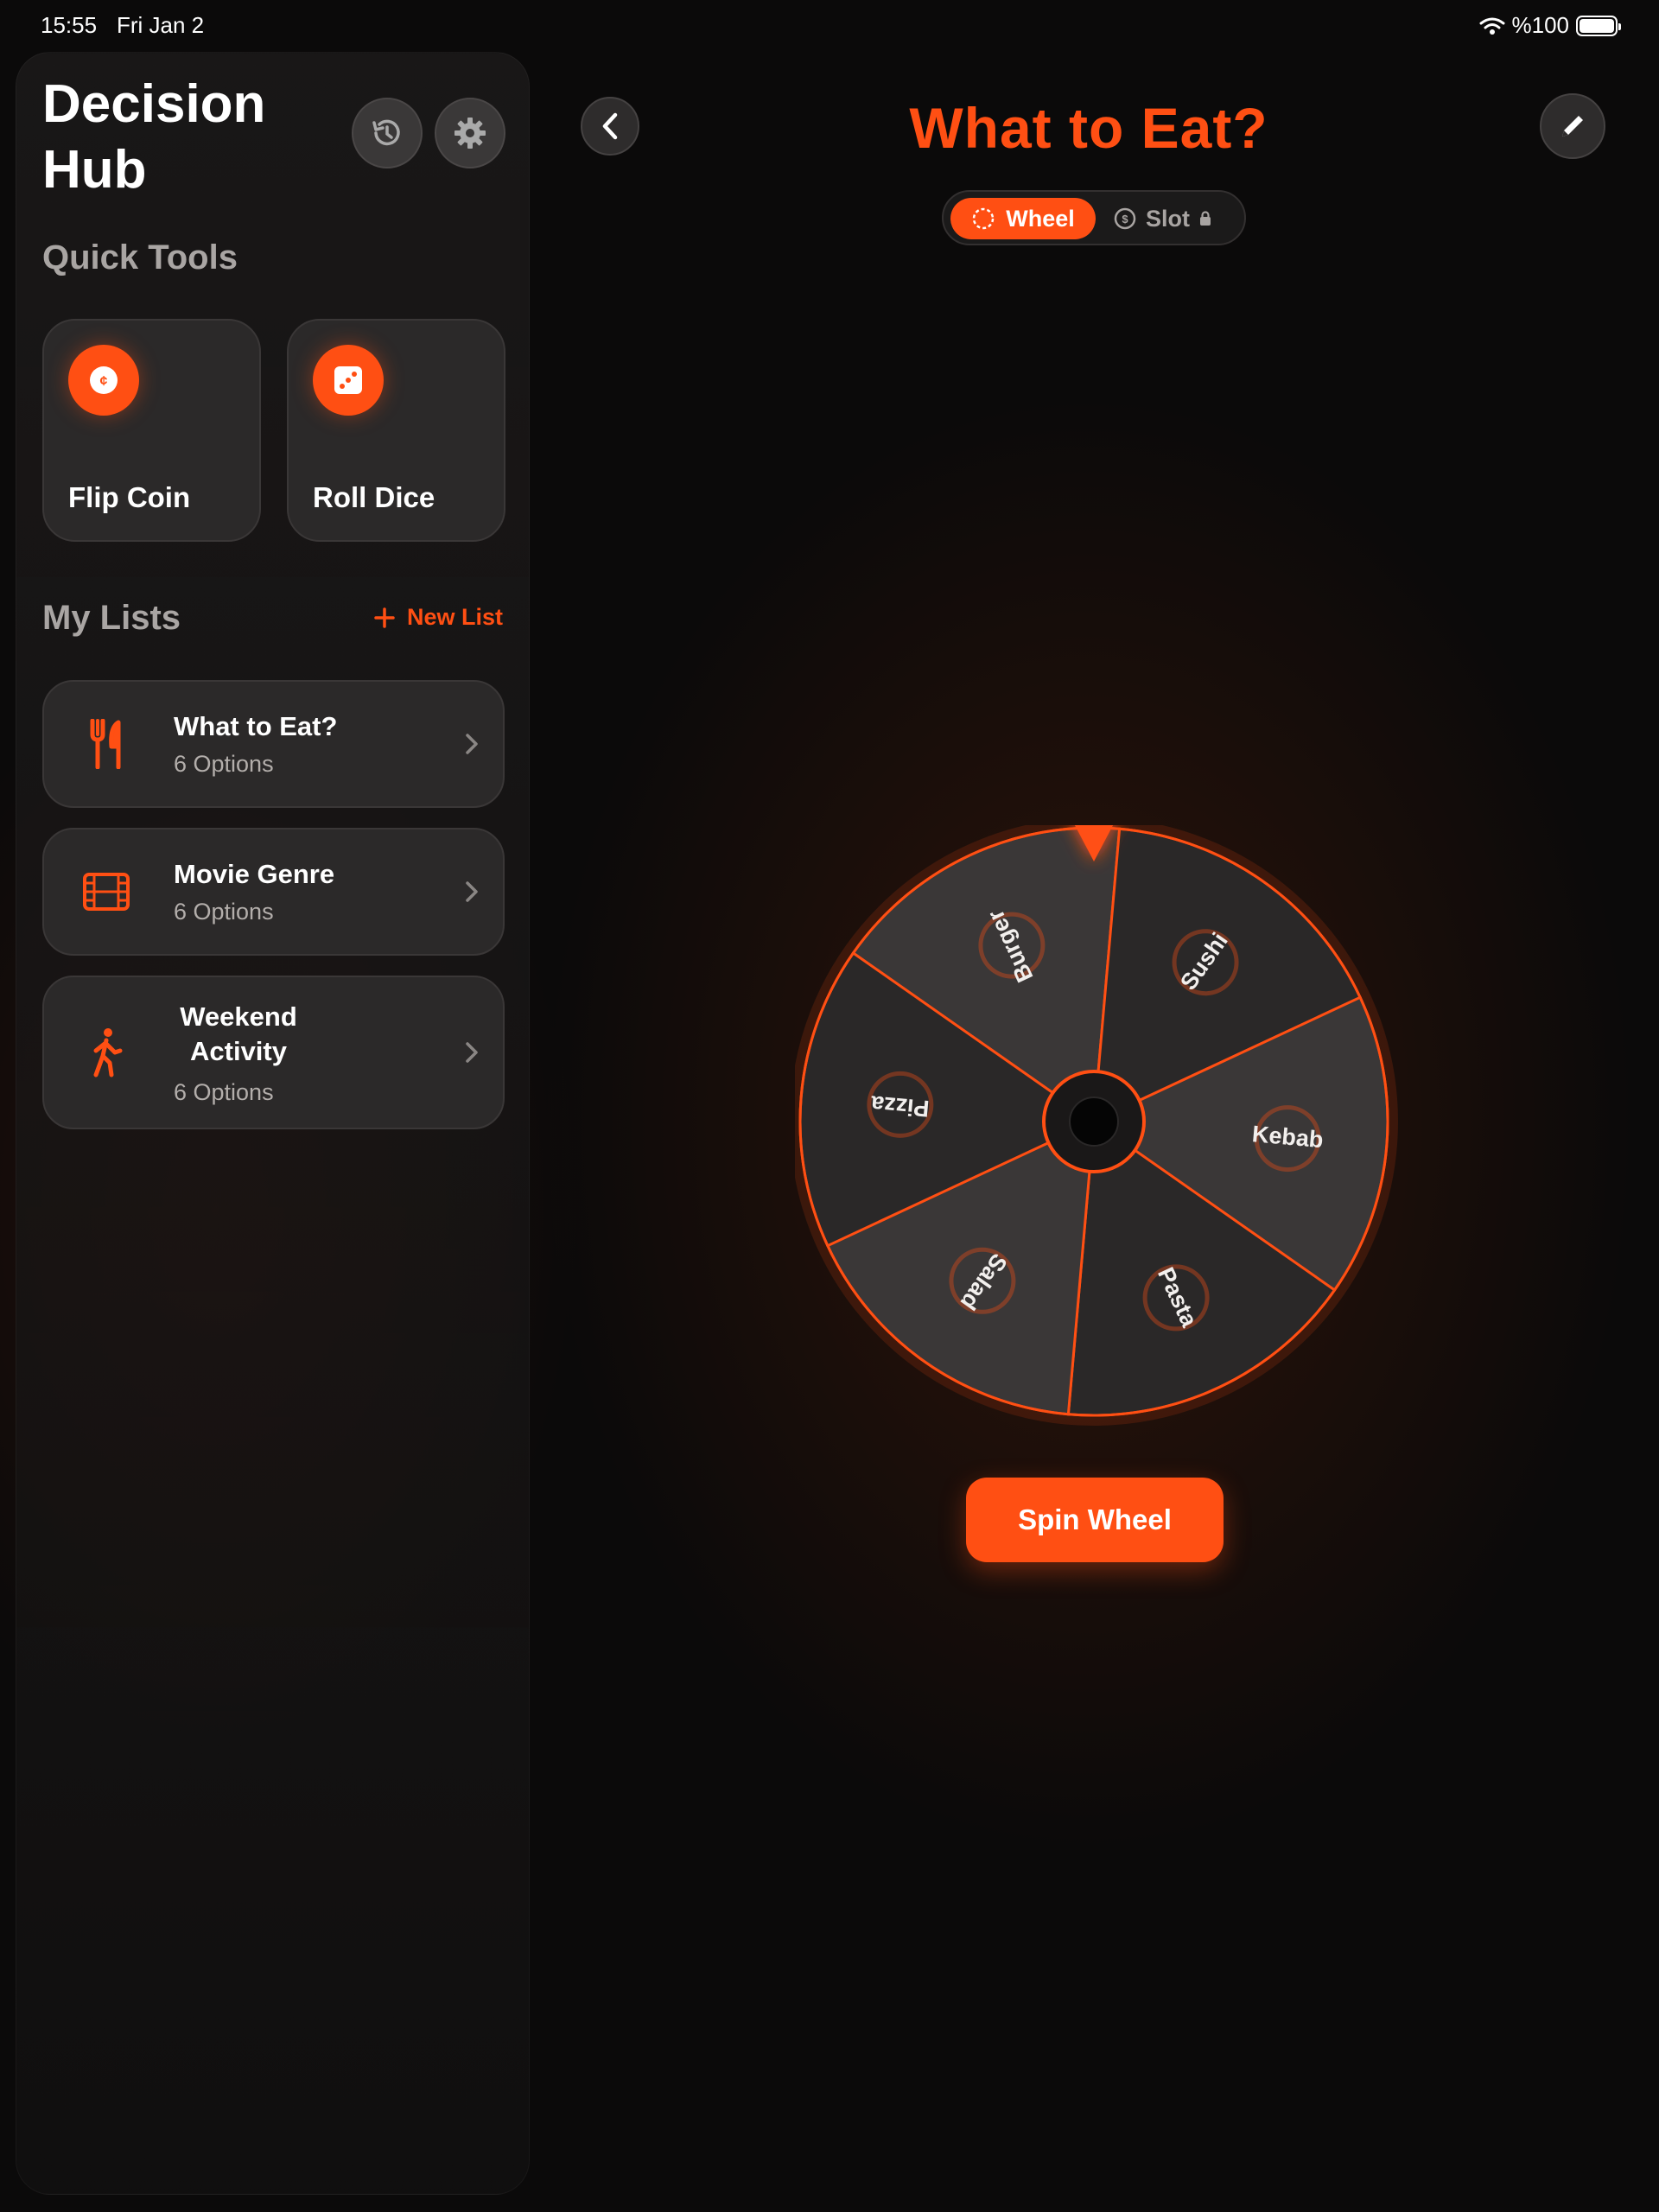 Image resolution: width=1659 pixels, height=2212 pixels. Describe the element at coordinates (254, 874) in the screenshot. I see `list-title: Movie Genre` at that location.